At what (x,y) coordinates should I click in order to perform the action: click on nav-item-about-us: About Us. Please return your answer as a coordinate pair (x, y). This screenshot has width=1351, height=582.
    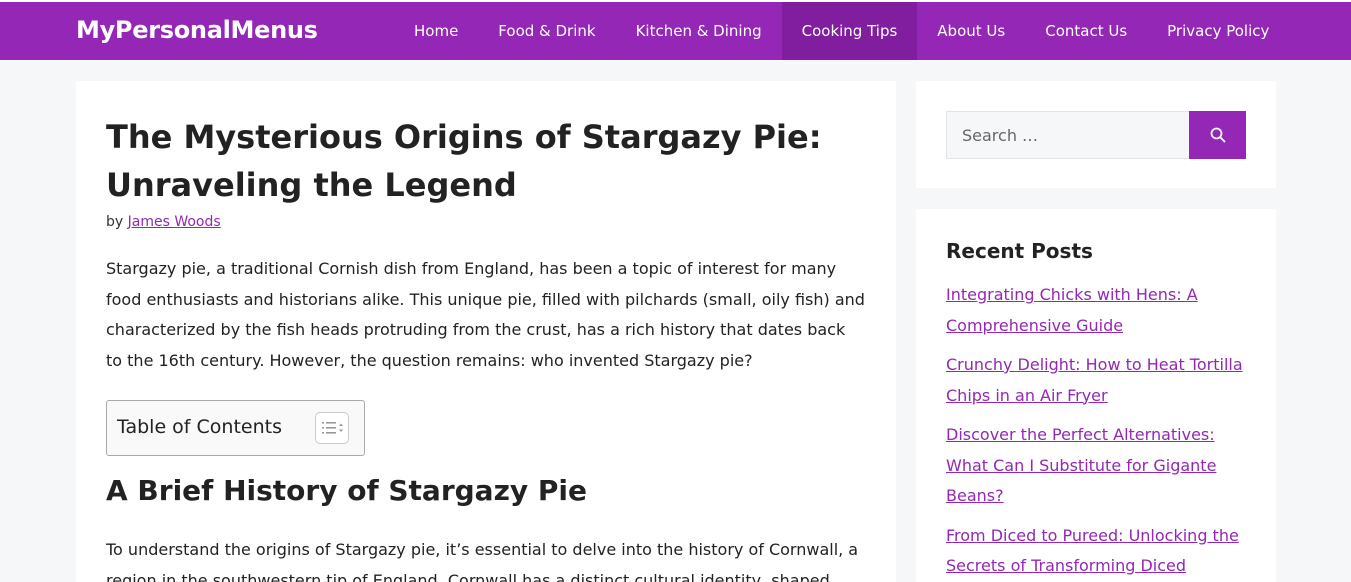
    Looking at the image, I should click on (971, 31).